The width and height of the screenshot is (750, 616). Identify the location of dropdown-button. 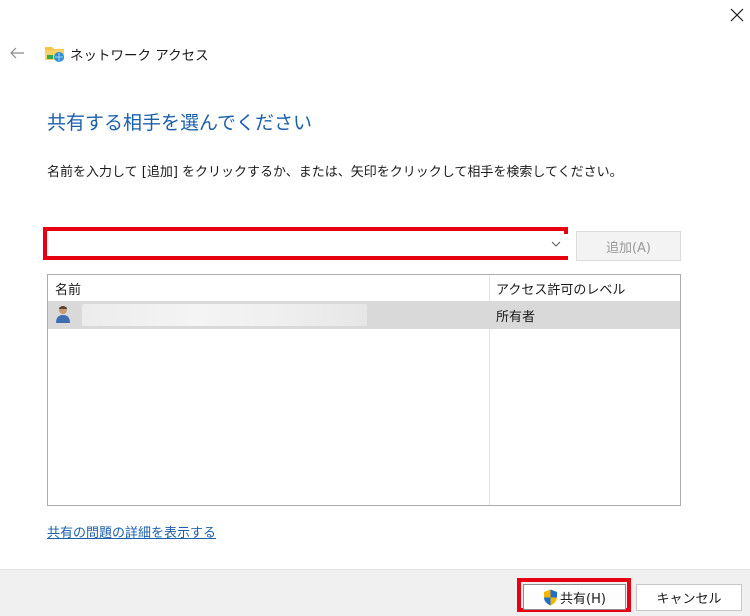
(556, 244).